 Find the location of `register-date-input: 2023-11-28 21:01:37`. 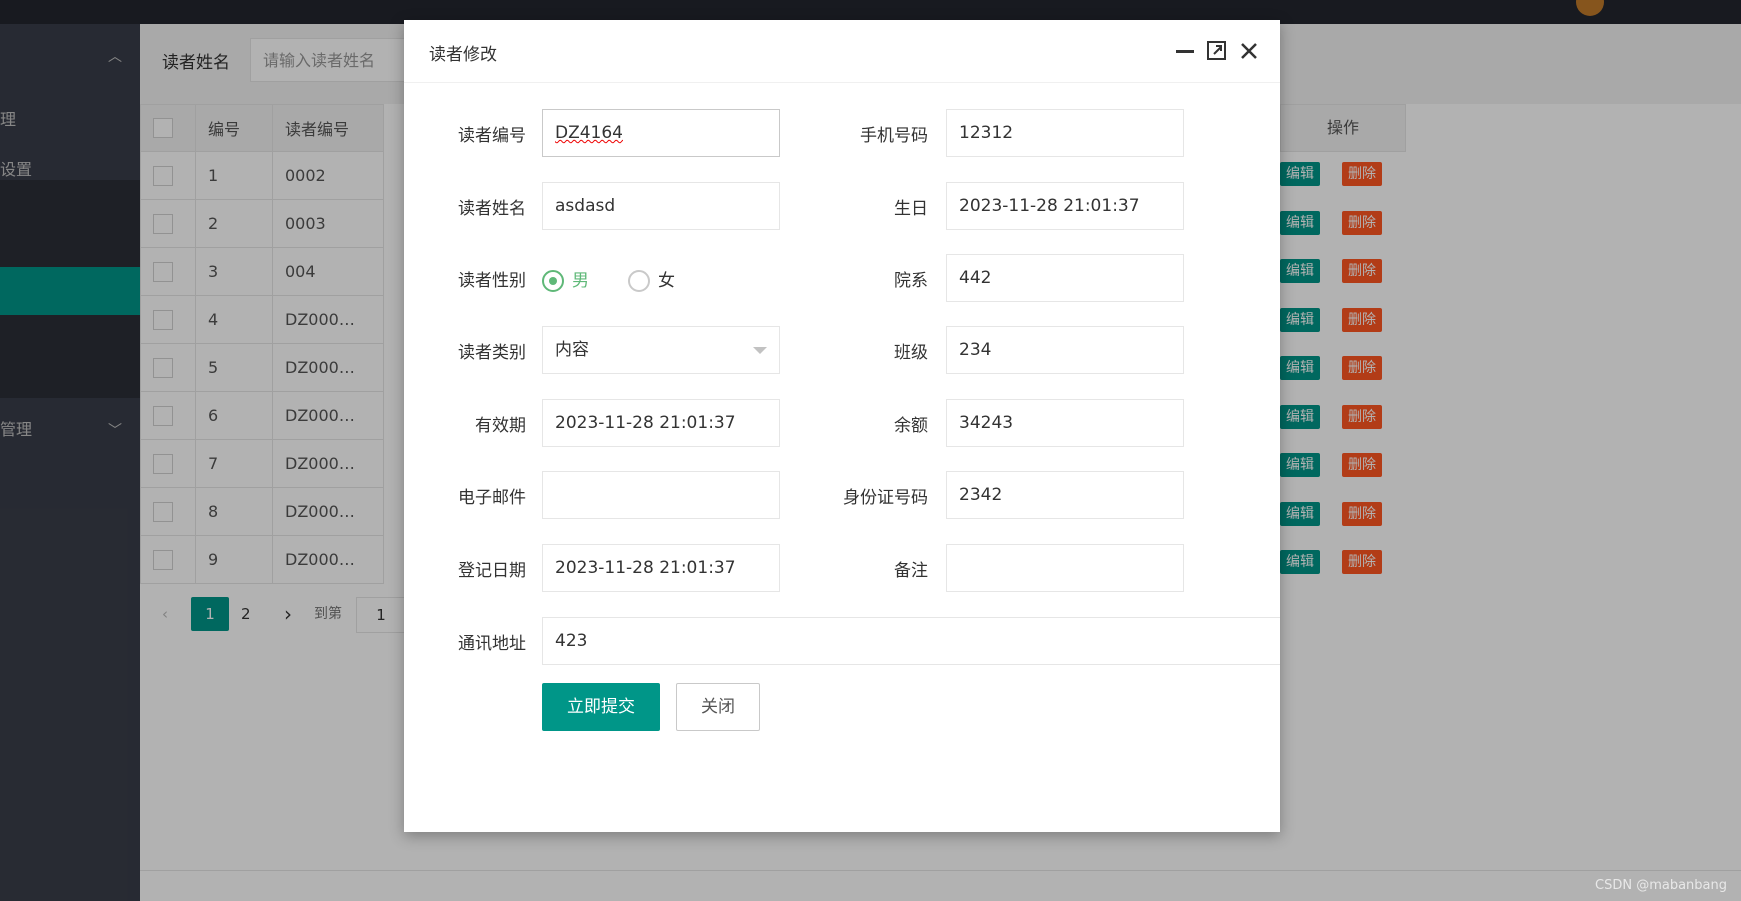

register-date-input: 2023-11-28 21:01:37 is located at coordinates (661, 568).